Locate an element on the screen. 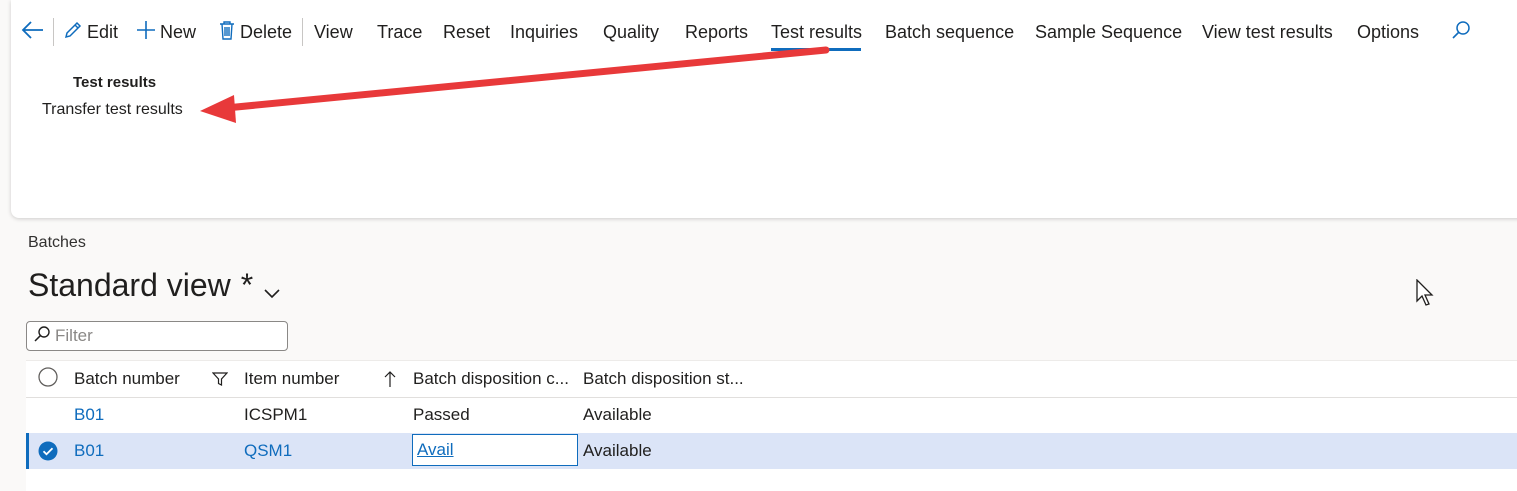  modified-marker: * is located at coordinates (247, 285).